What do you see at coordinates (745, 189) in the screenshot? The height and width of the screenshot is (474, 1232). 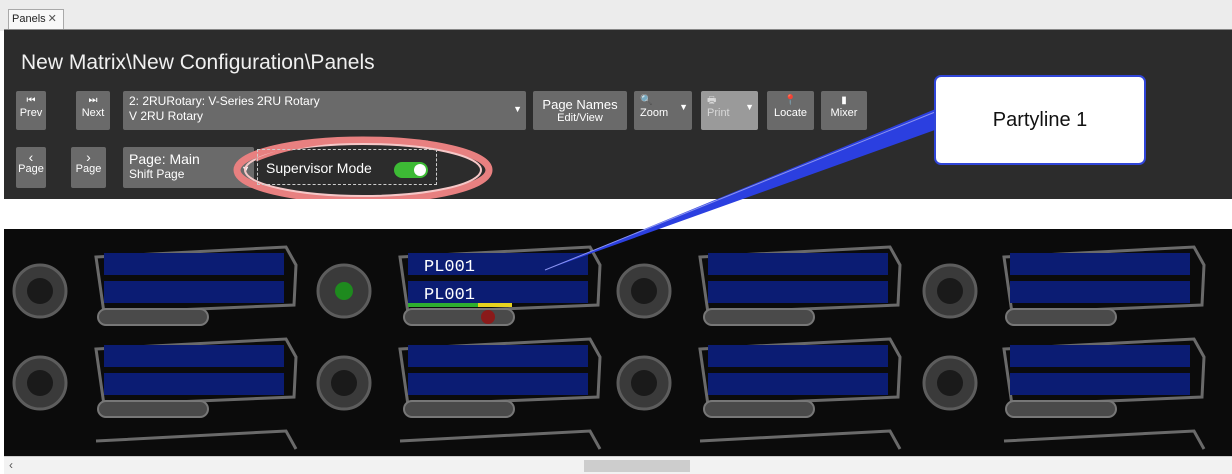 I see `callout-pointer` at bounding box center [745, 189].